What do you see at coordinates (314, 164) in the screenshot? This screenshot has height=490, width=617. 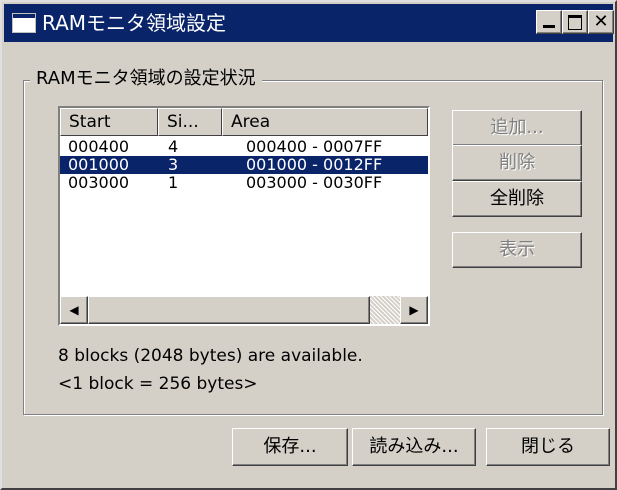 I see `cell-area: 001000 - 0012FF` at bounding box center [314, 164].